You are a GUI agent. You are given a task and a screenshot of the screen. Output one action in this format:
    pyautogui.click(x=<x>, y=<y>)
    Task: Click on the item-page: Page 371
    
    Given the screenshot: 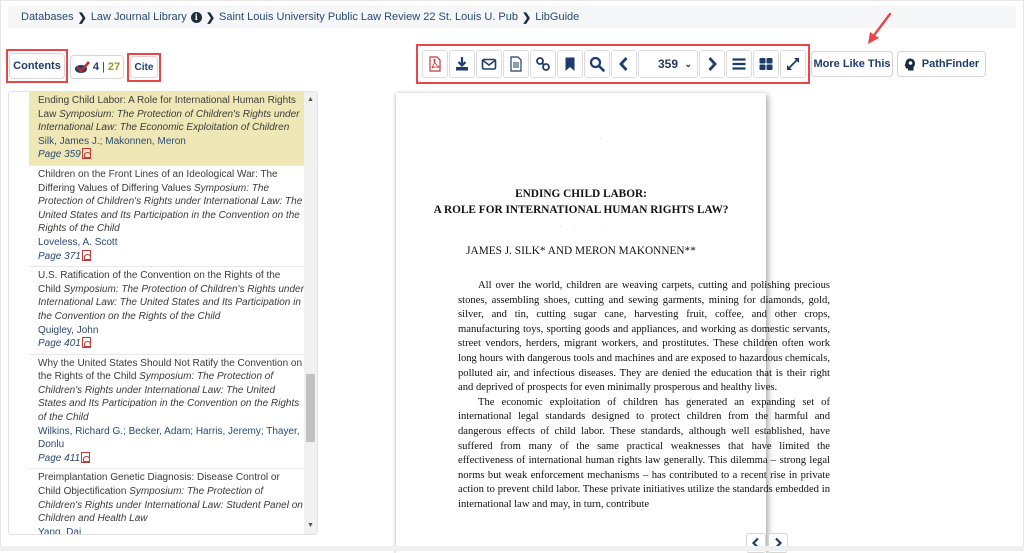 What is the action you would take?
    pyautogui.click(x=59, y=256)
    